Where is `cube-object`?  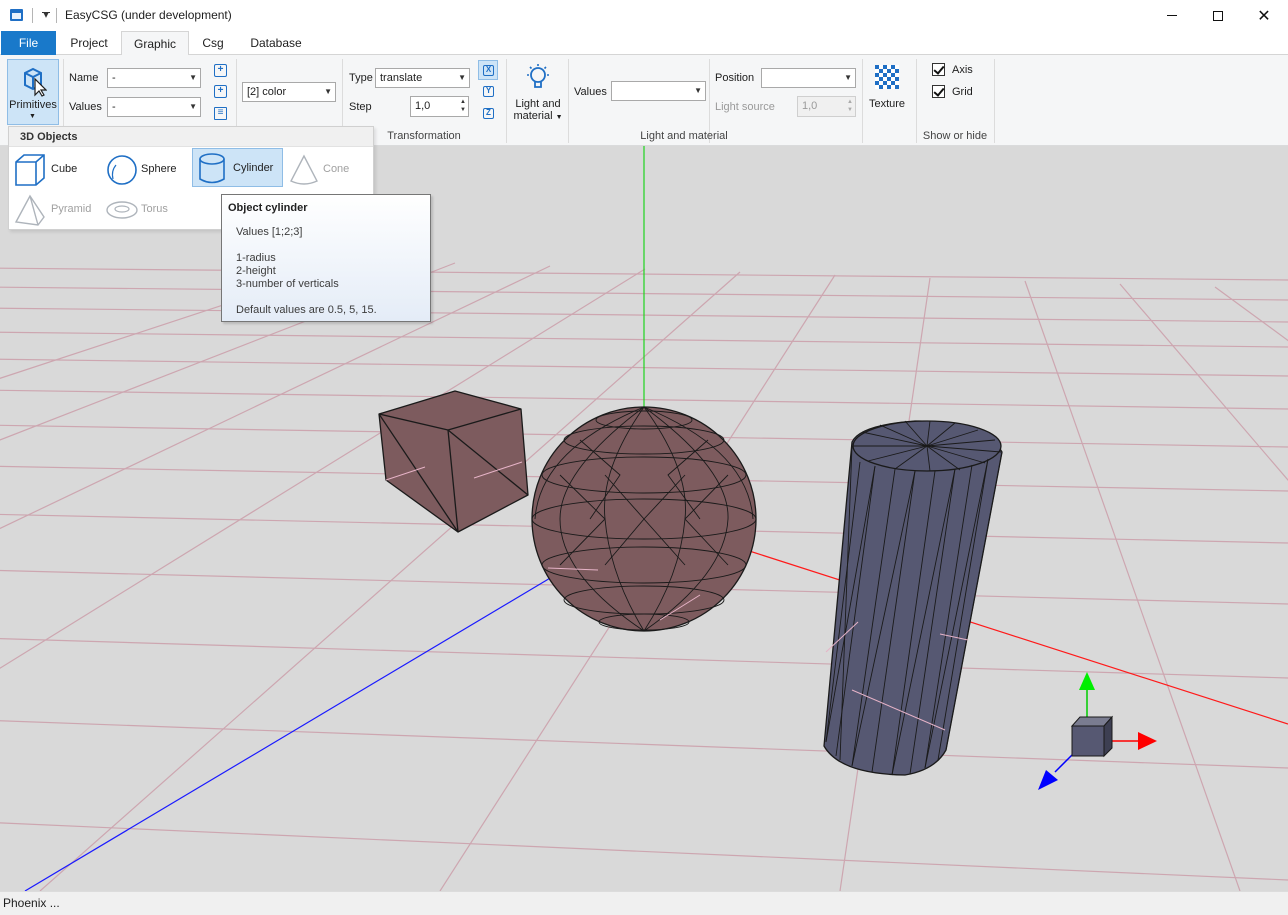
cube-object is located at coordinates (453, 461).